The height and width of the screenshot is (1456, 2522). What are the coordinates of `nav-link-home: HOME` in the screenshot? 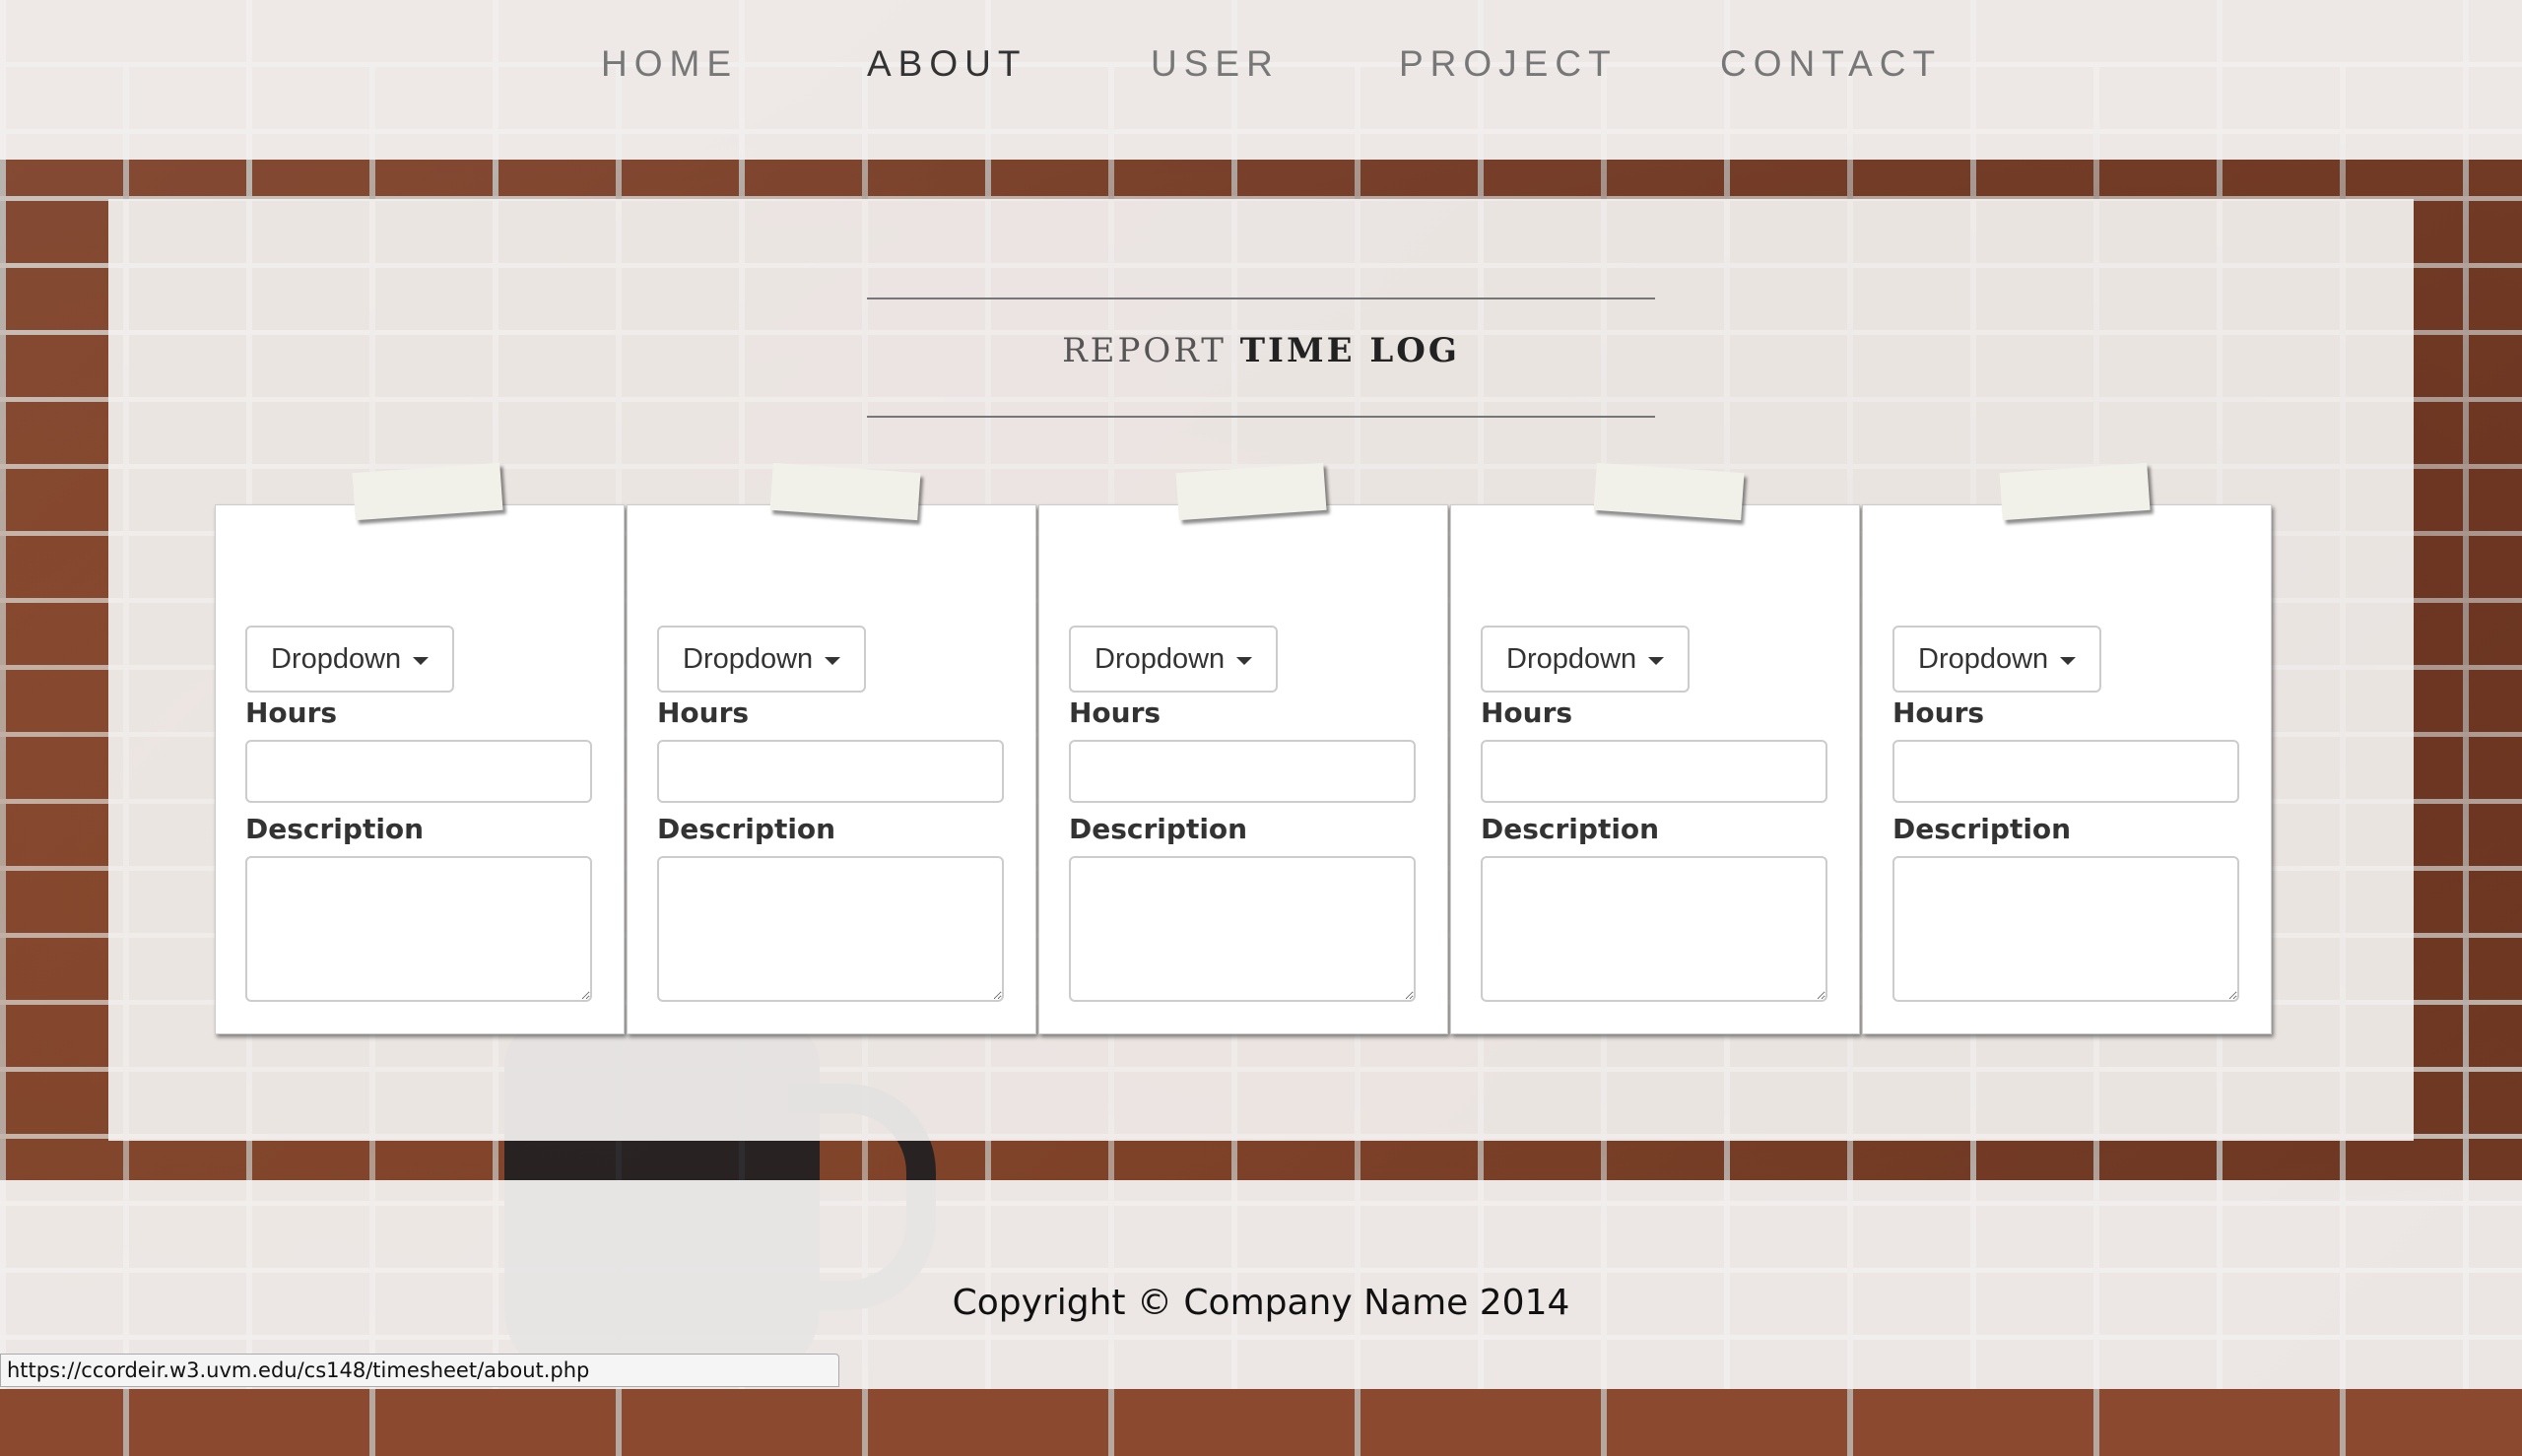 It's located at (669, 64).